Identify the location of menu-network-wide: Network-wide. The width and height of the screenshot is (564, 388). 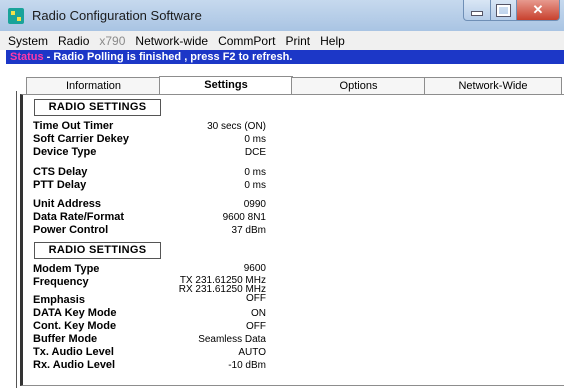
(171, 41).